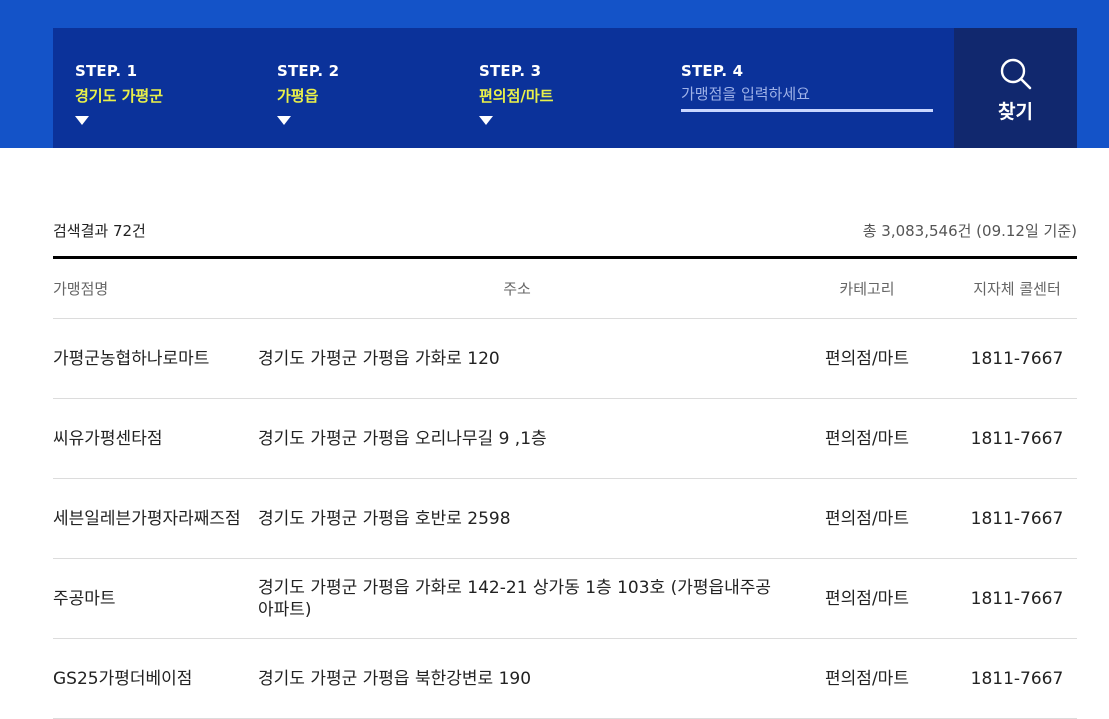 The image size is (1109, 719). What do you see at coordinates (510, 71) in the screenshot?
I see `step-3-title: STEP. 3` at bounding box center [510, 71].